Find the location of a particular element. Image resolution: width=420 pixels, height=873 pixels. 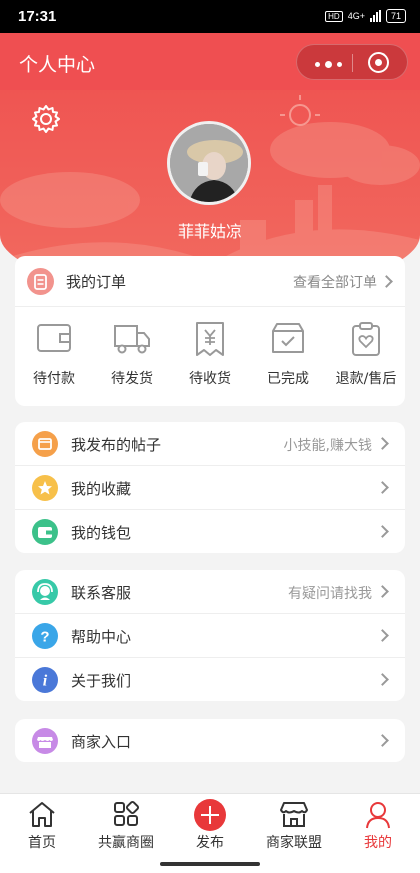

hd-icon: HD is located at coordinates (334, 16).